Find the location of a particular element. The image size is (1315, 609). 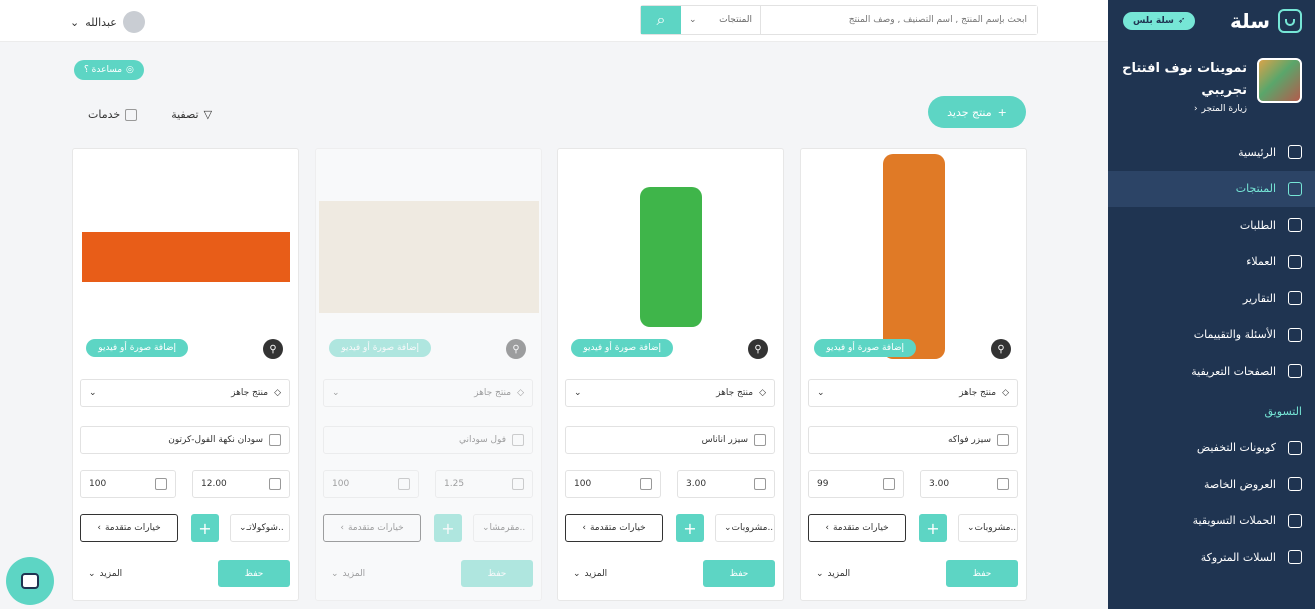

search-button: ⌕ is located at coordinates (661, 20).